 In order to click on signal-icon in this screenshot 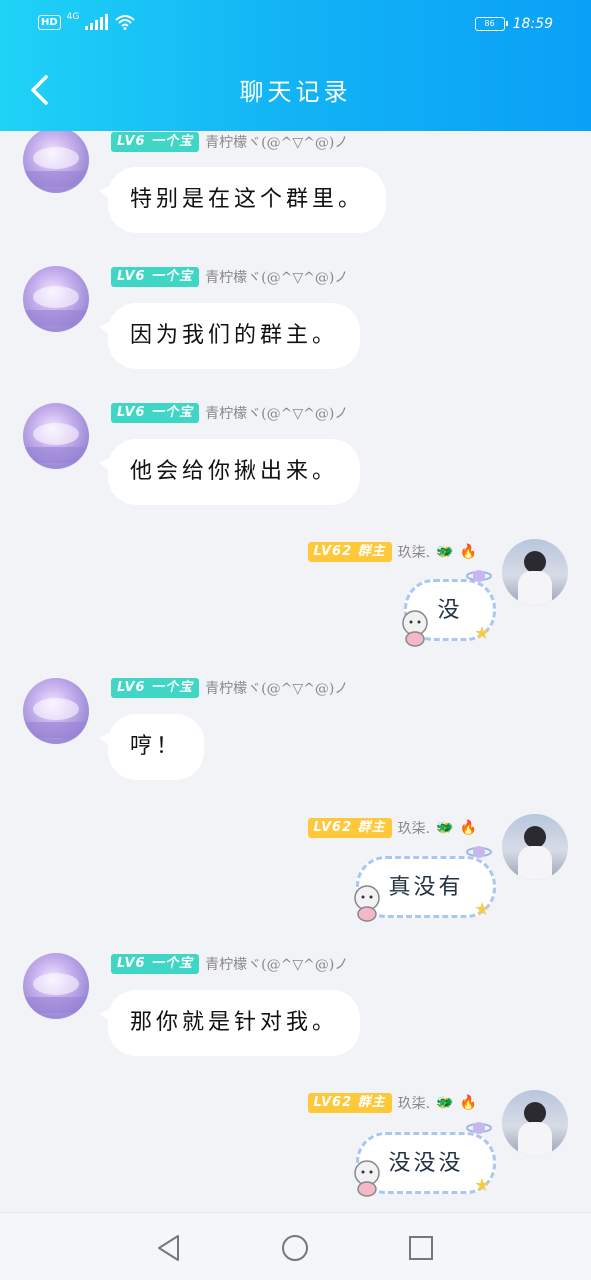, I will do `click(97, 22)`.